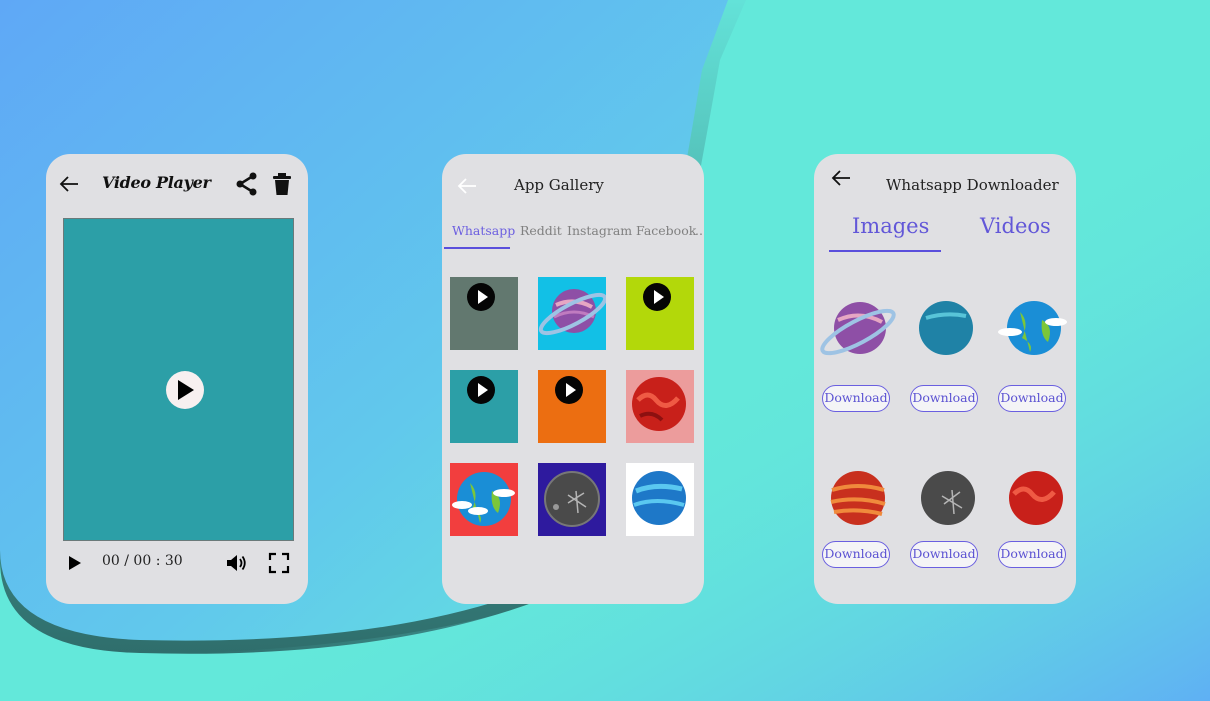  I want to click on page-title: Whatsapp Downloader, so click(972, 185).